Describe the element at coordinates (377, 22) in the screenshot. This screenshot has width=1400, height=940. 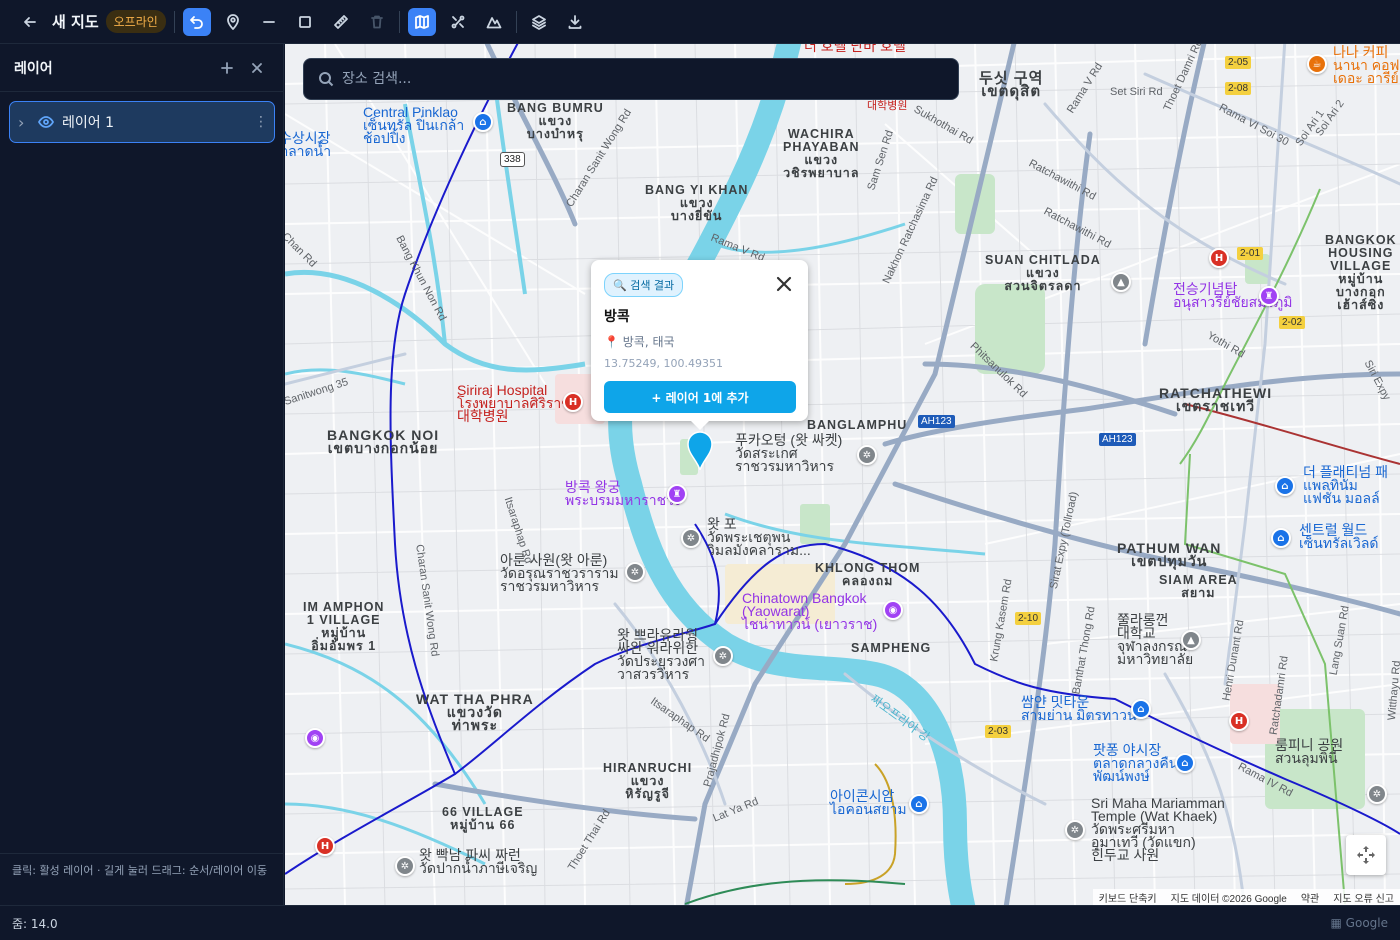
I see `trash-icon` at that location.